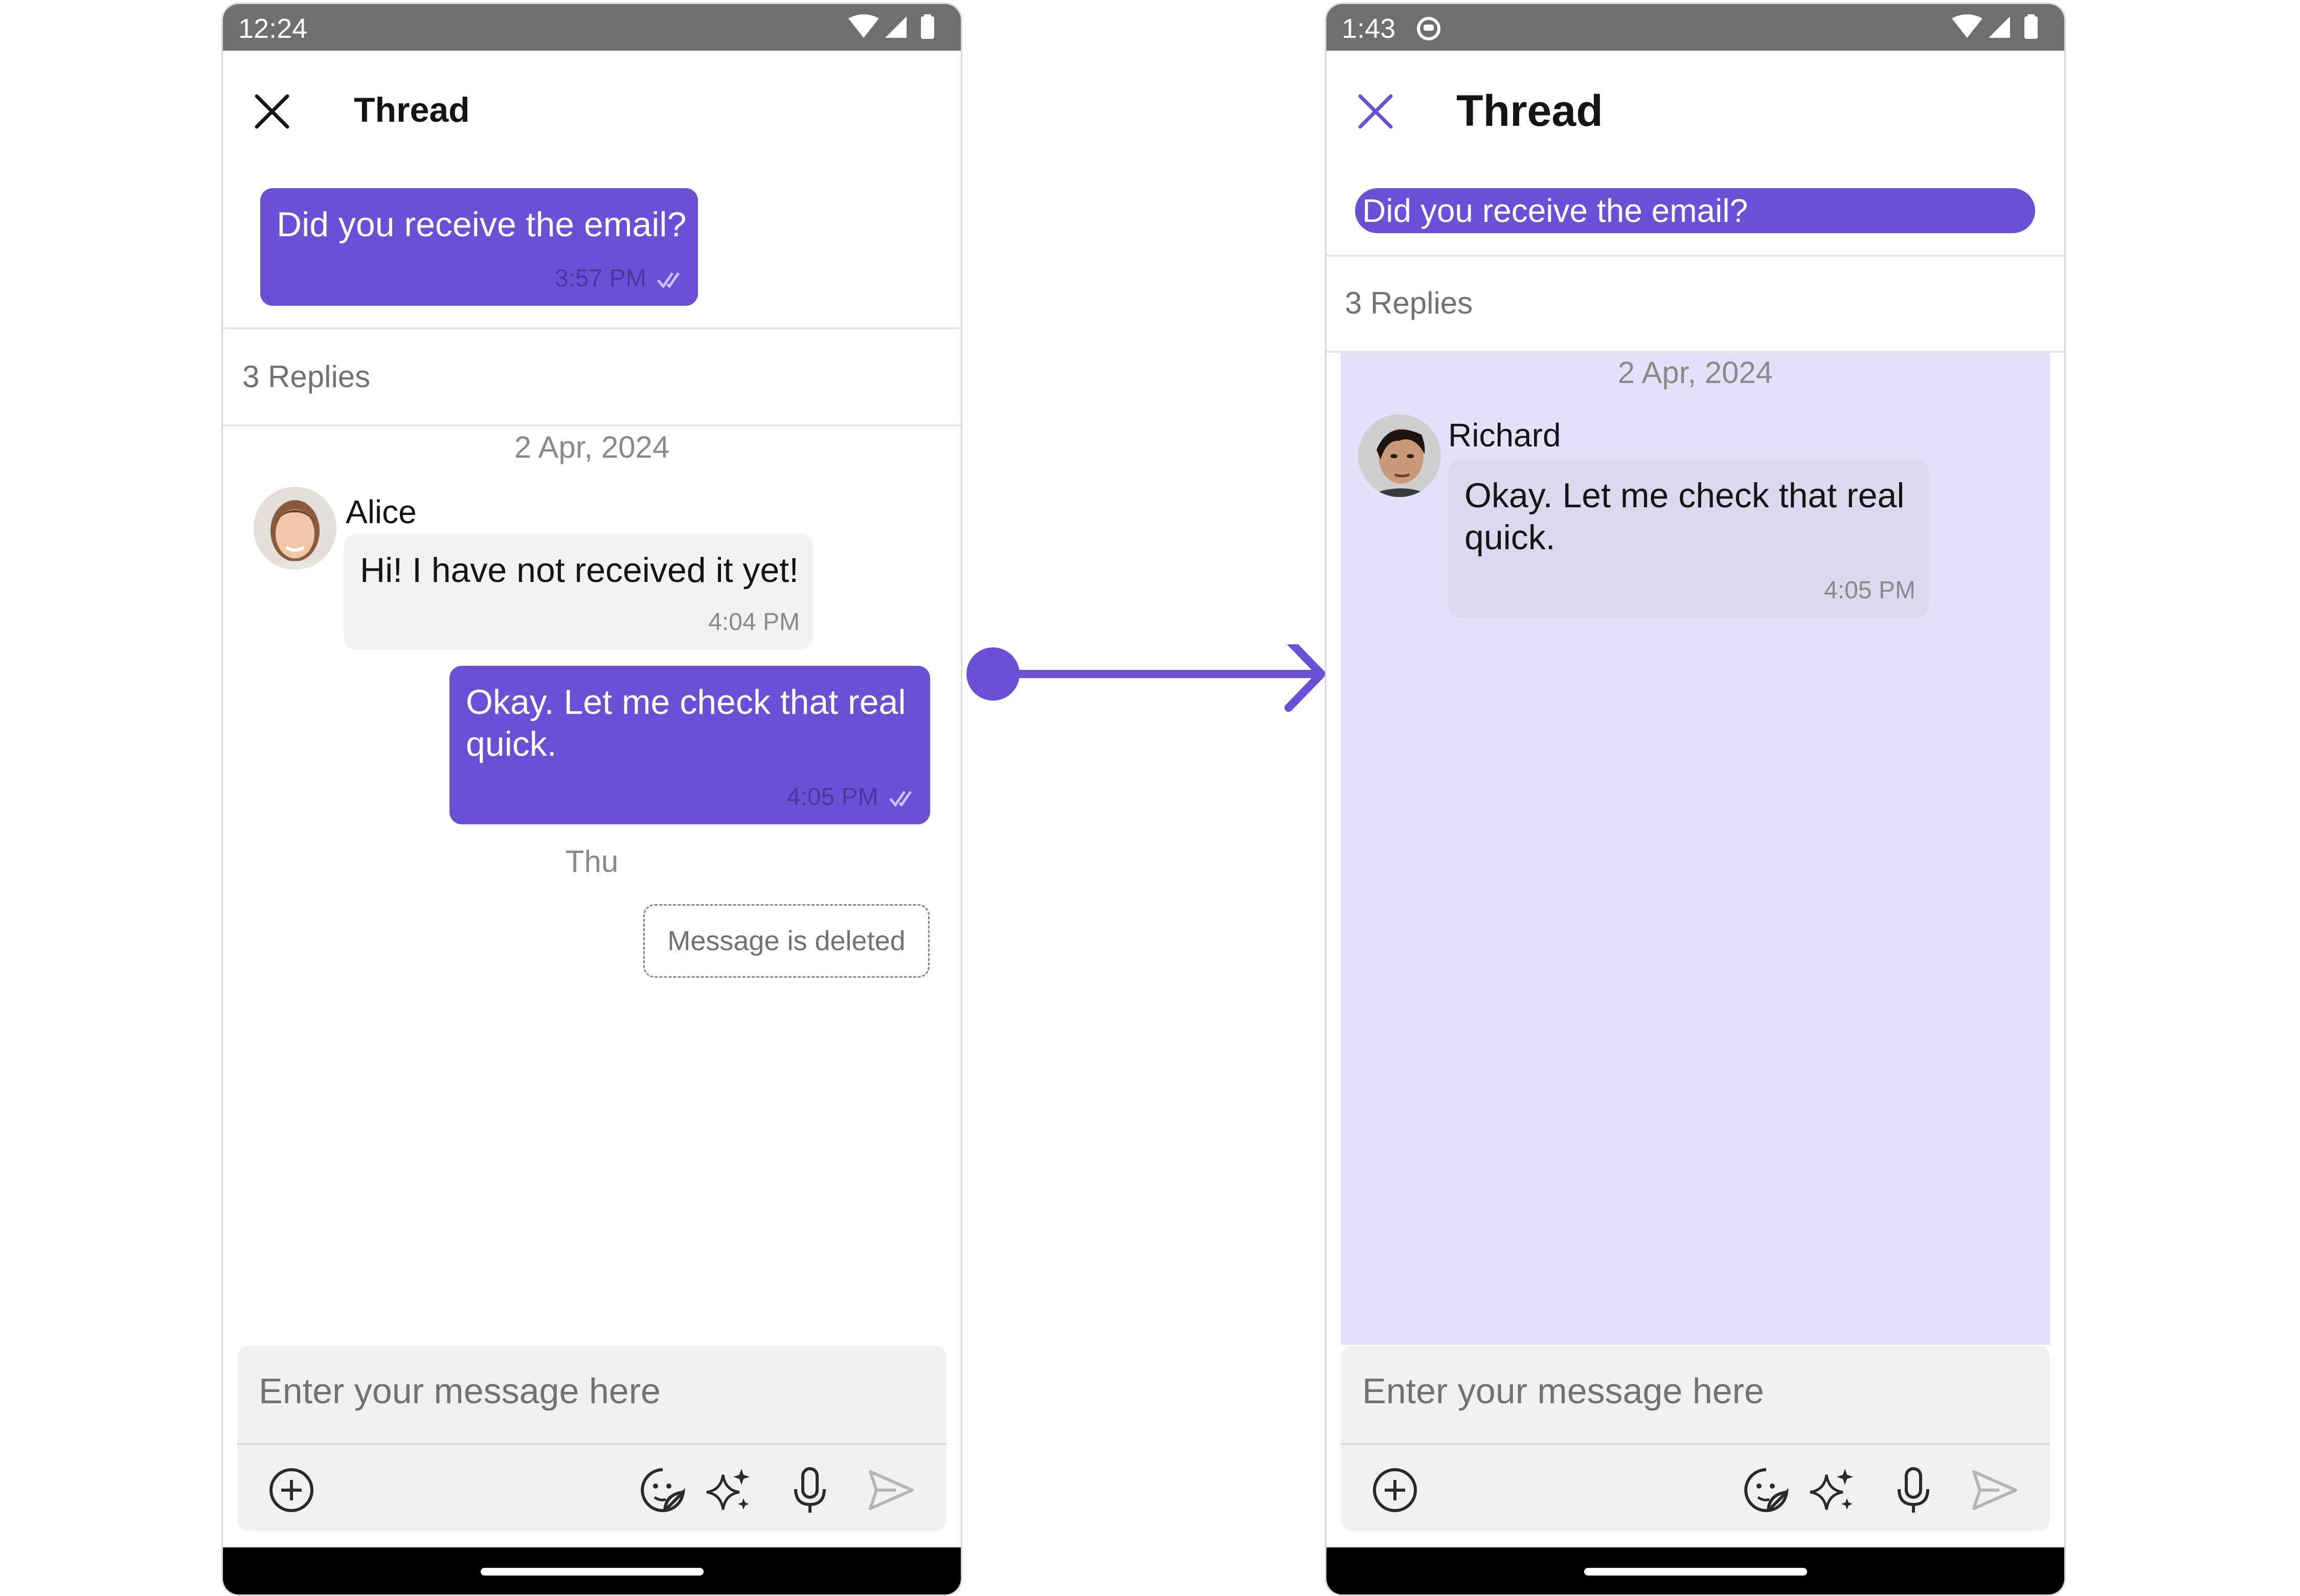 This screenshot has height=1596, width=2300. What do you see at coordinates (578, 592) in the screenshot?
I see `incoming-message-bubble: Hi! I have not received it yet! 4:04 PM` at bounding box center [578, 592].